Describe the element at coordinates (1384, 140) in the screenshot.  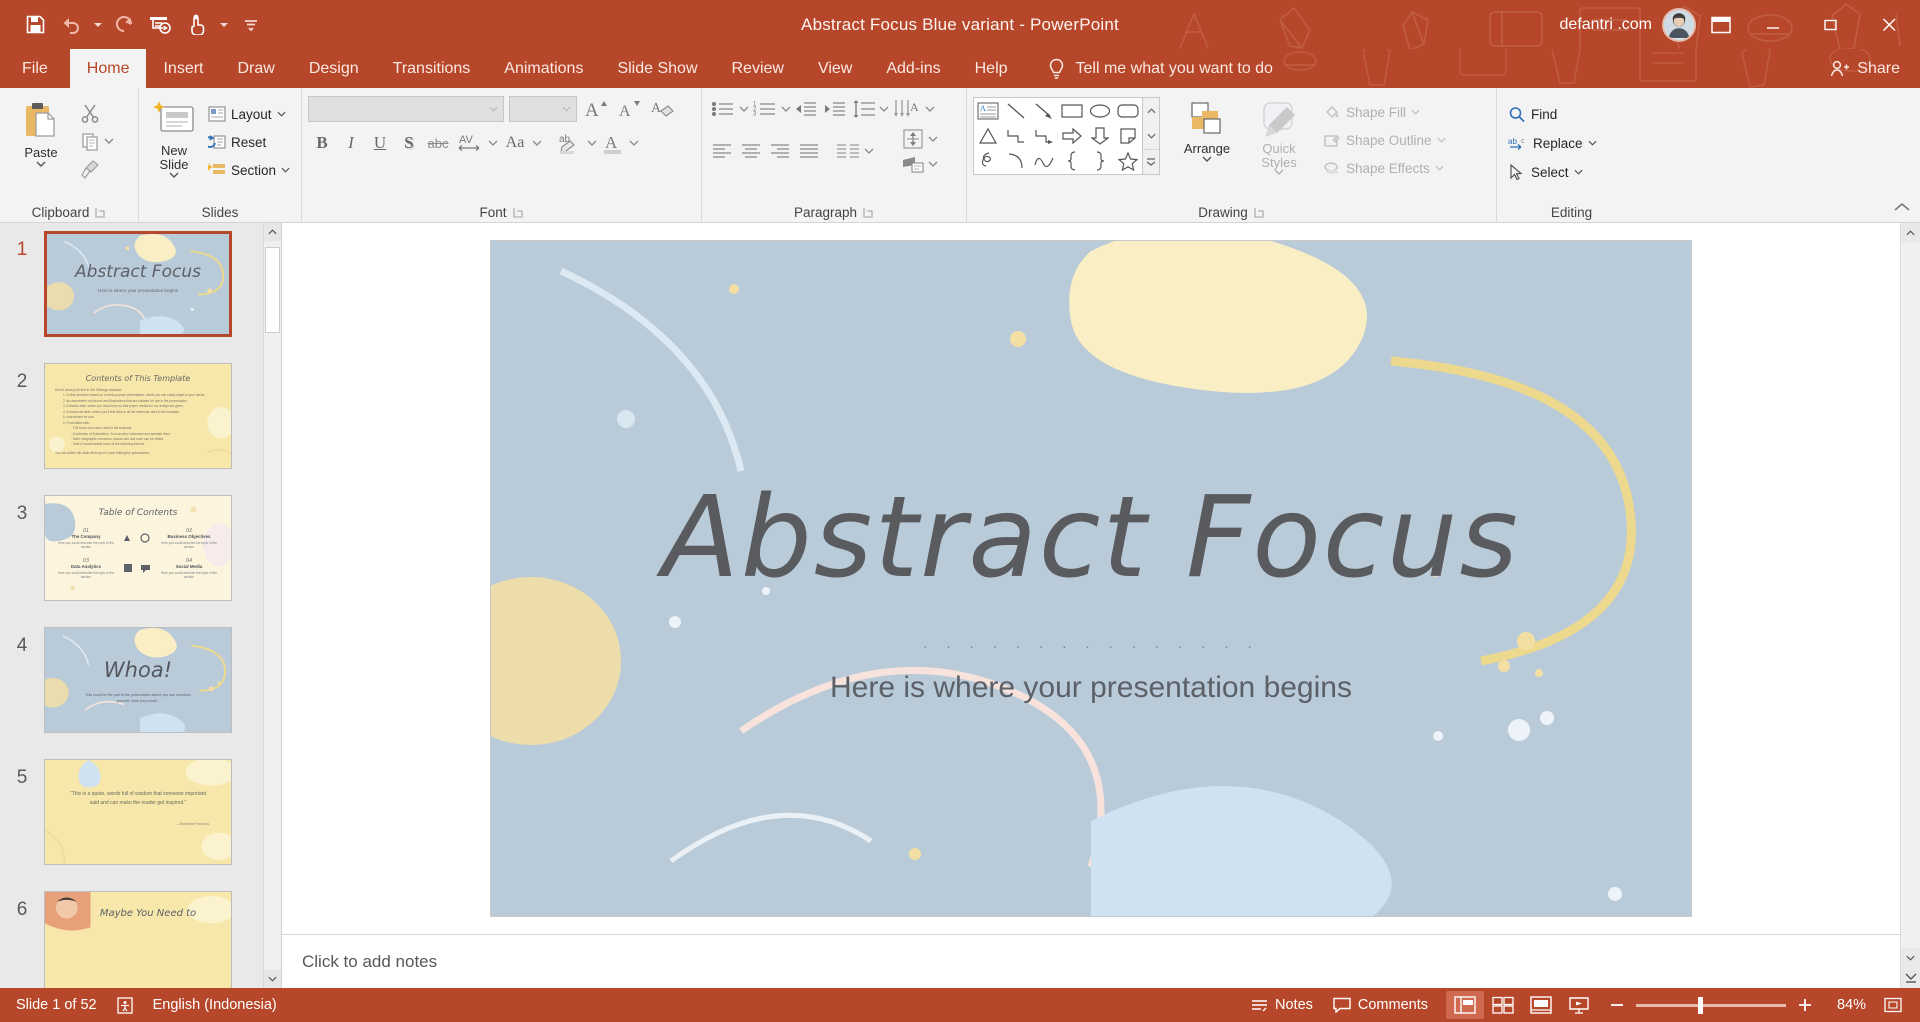
I see `shape-outline-button: Shape Outline` at that location.